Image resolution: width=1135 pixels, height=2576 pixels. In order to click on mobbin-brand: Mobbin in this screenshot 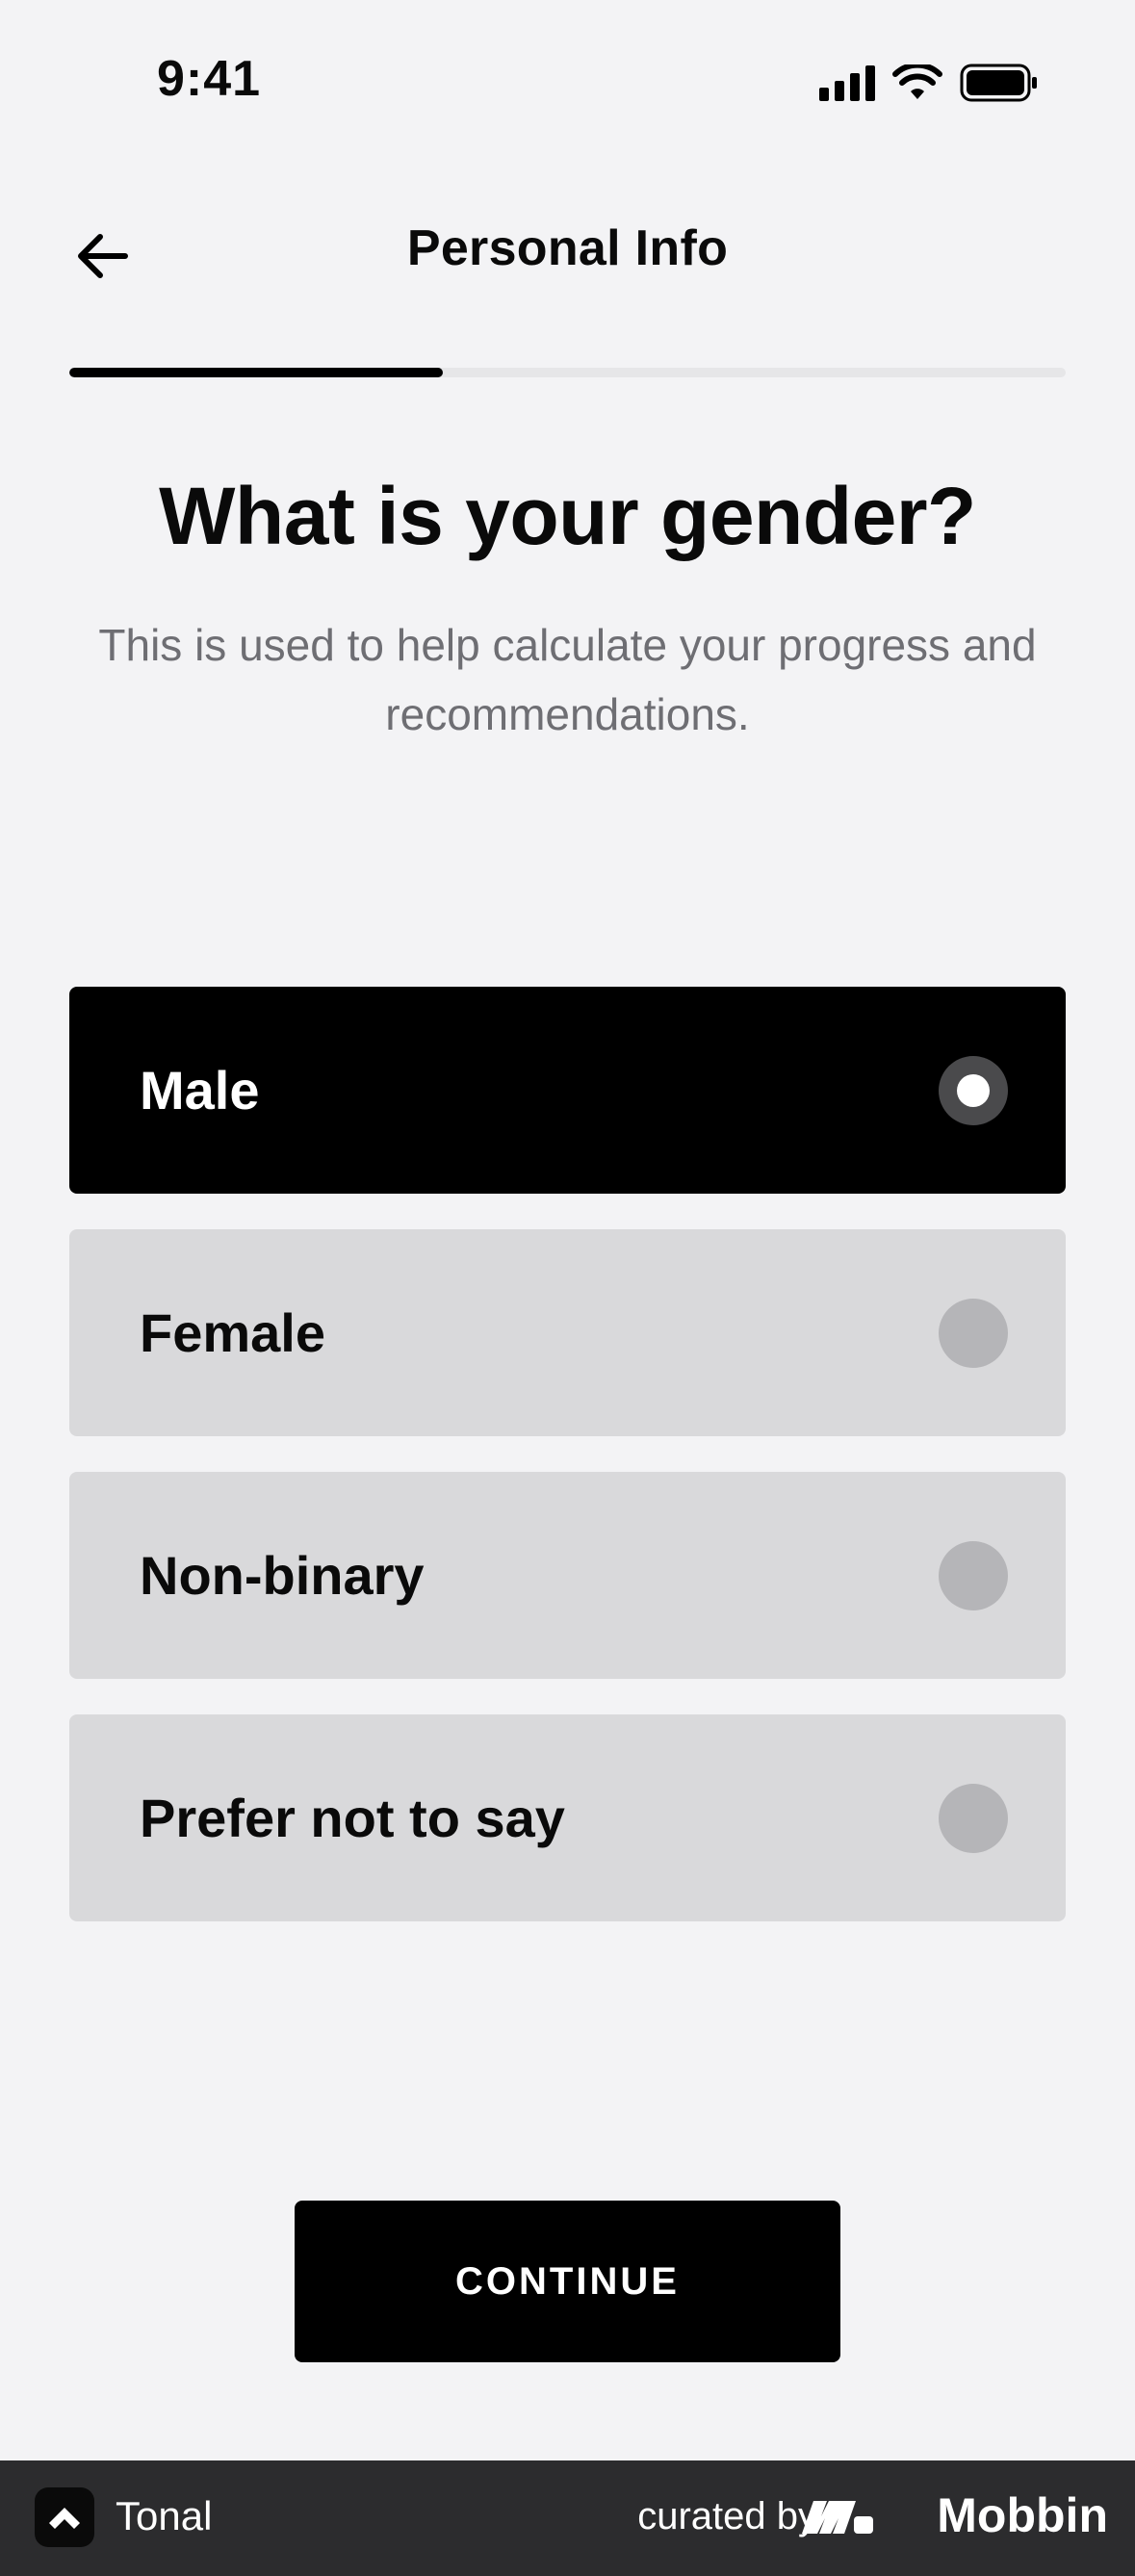, I will do `click(1022, 2515)`.